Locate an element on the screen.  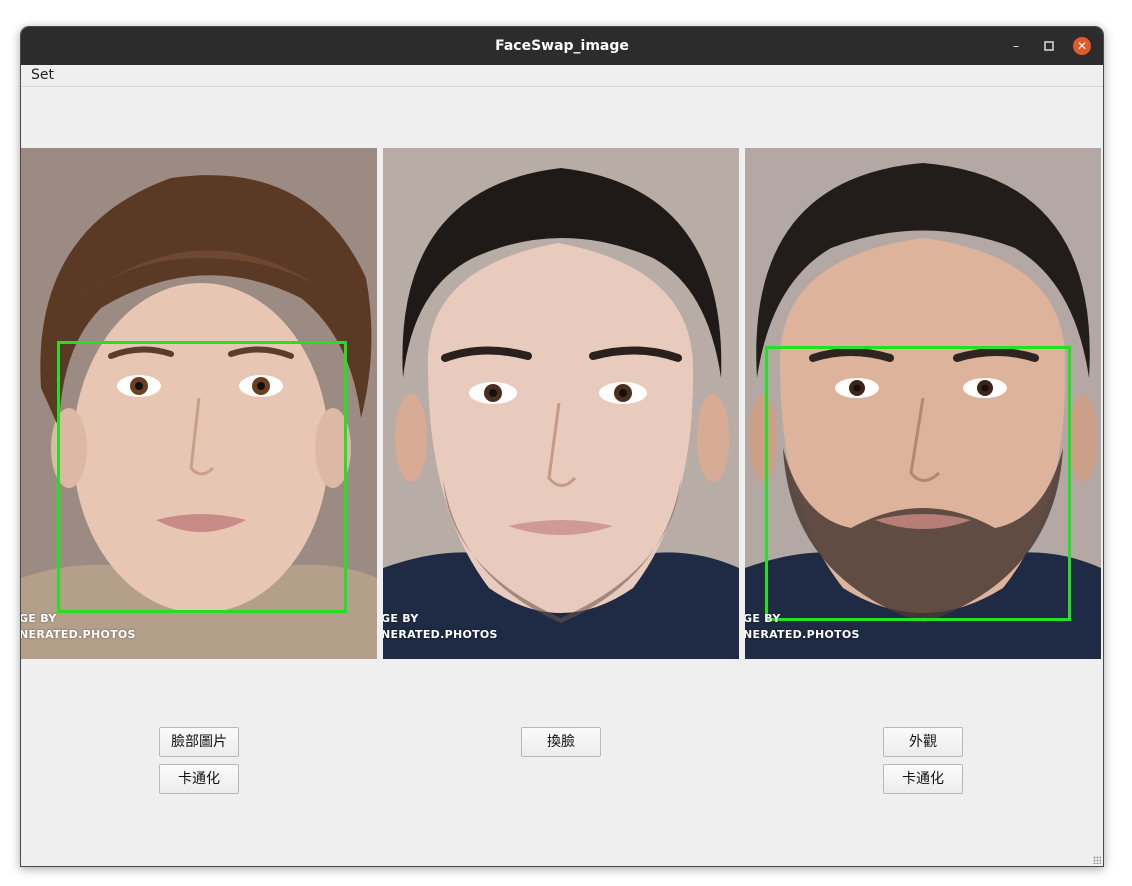
menu-bar: Set is located at coordinates (562, 76).